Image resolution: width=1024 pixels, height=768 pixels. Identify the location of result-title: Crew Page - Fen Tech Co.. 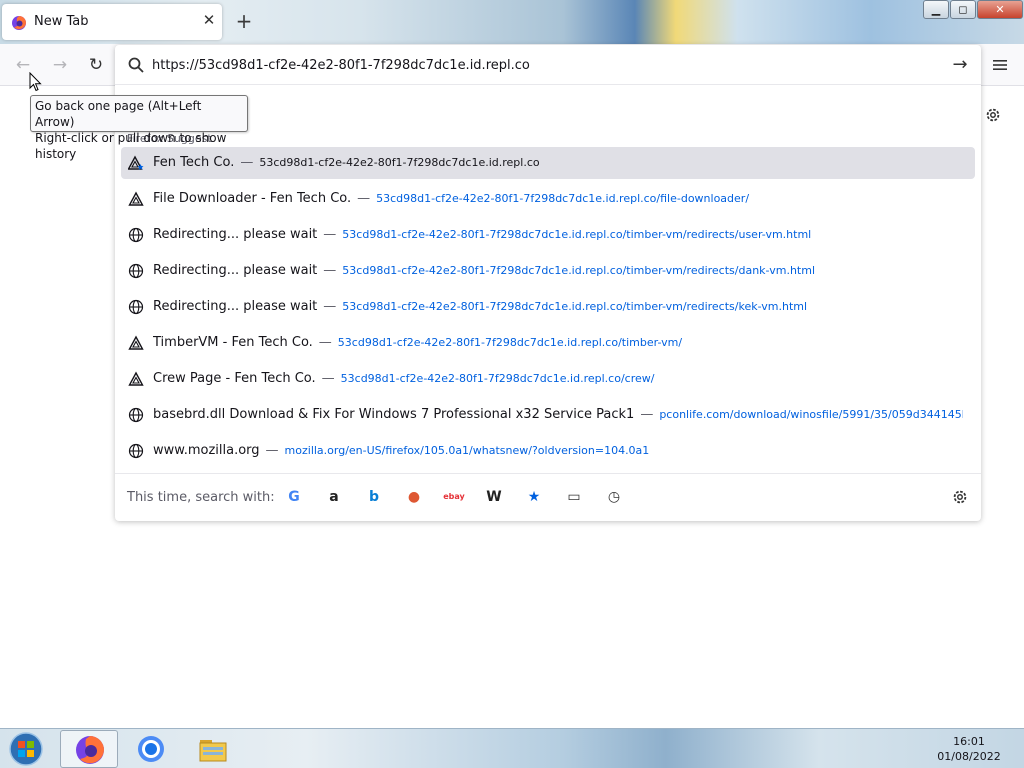
(234, 378).